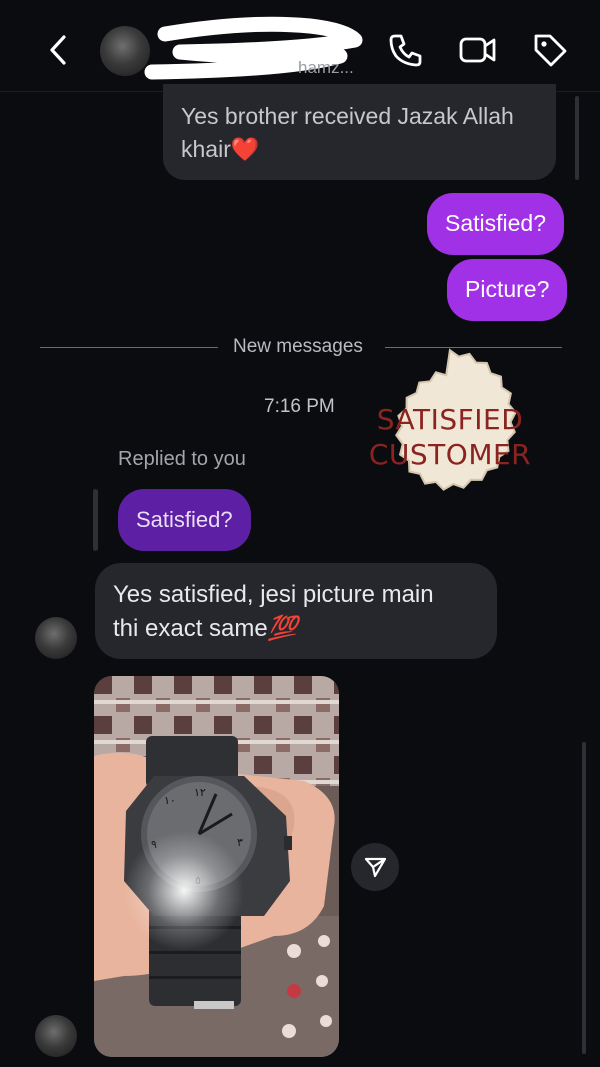 This screenshot has height=1067, width=600. I want to click on hundred-points-emoji: 💯, so click(282, 628).